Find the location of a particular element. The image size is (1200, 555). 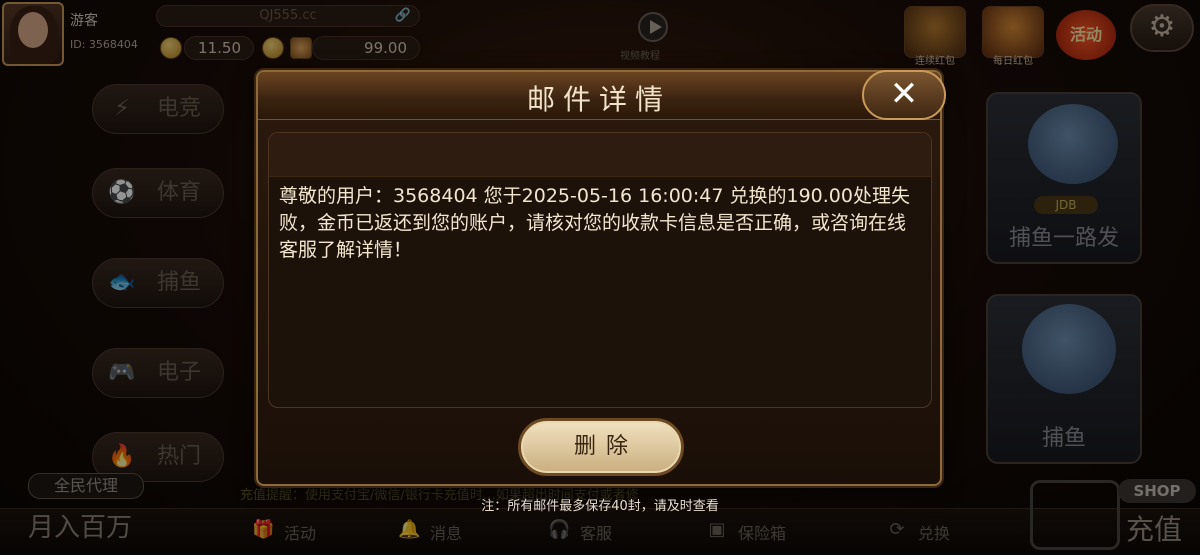

dialog-header: 邮件详情 is located at coordinates (599, 96).